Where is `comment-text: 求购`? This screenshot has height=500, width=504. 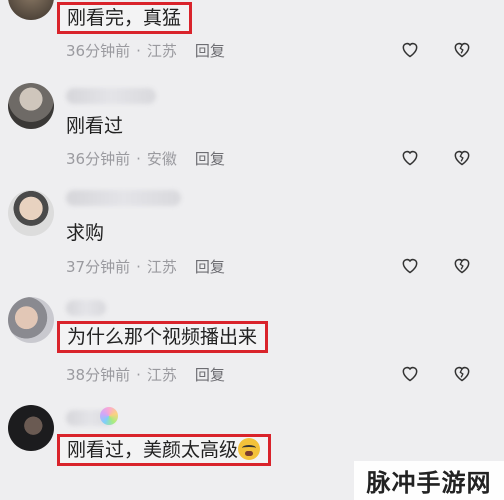
comment-text: 求购 is located at coordinates (85, 233).